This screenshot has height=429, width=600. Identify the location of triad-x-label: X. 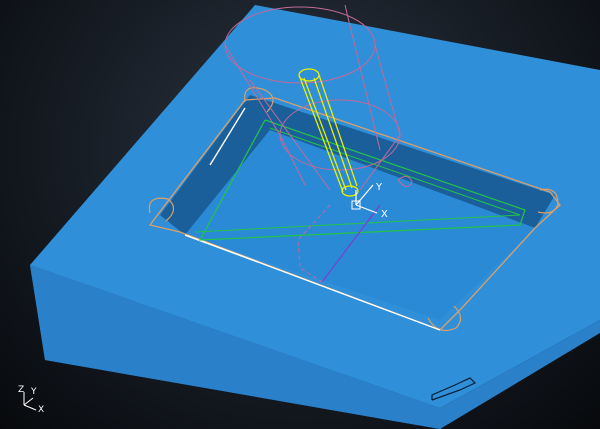
(41, 410).